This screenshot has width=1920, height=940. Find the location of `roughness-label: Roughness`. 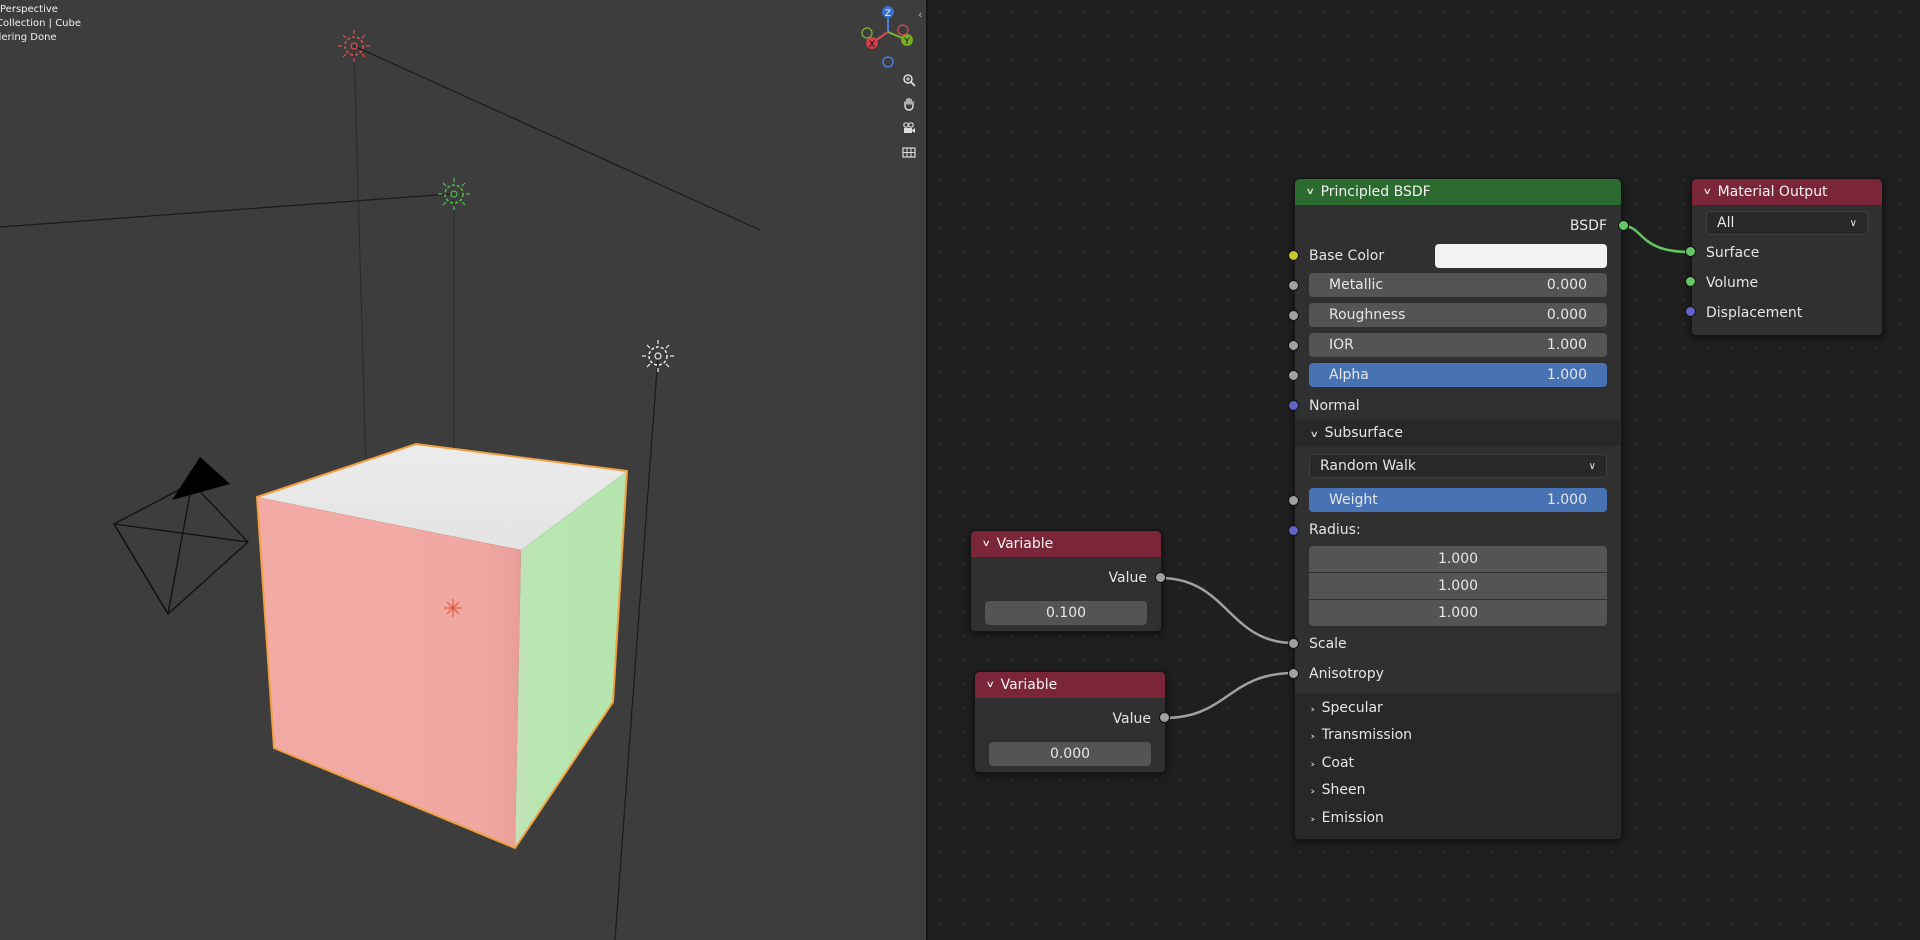

roughness-label: Roughness is located at coordinates (1367, 315).